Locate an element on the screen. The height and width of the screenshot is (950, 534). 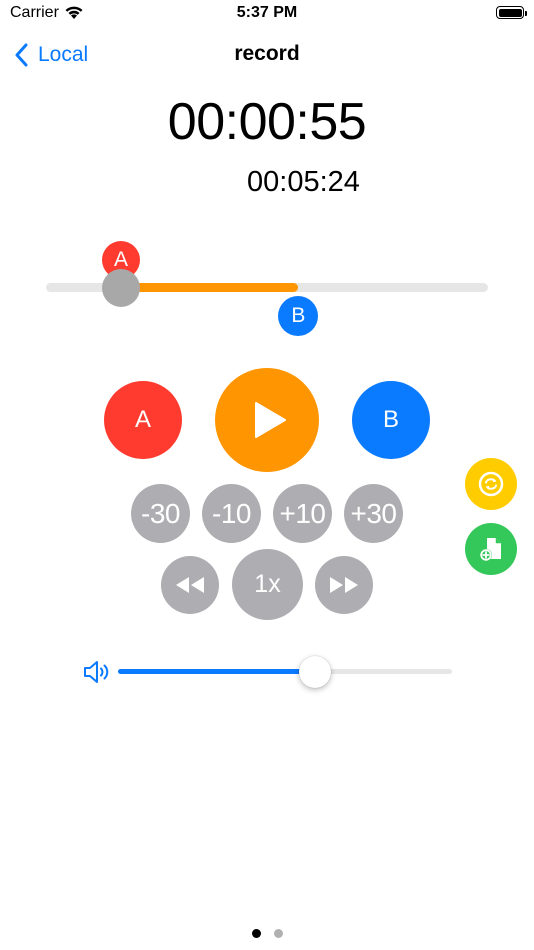
set-a-button: A is located at coordinates (143, 420).